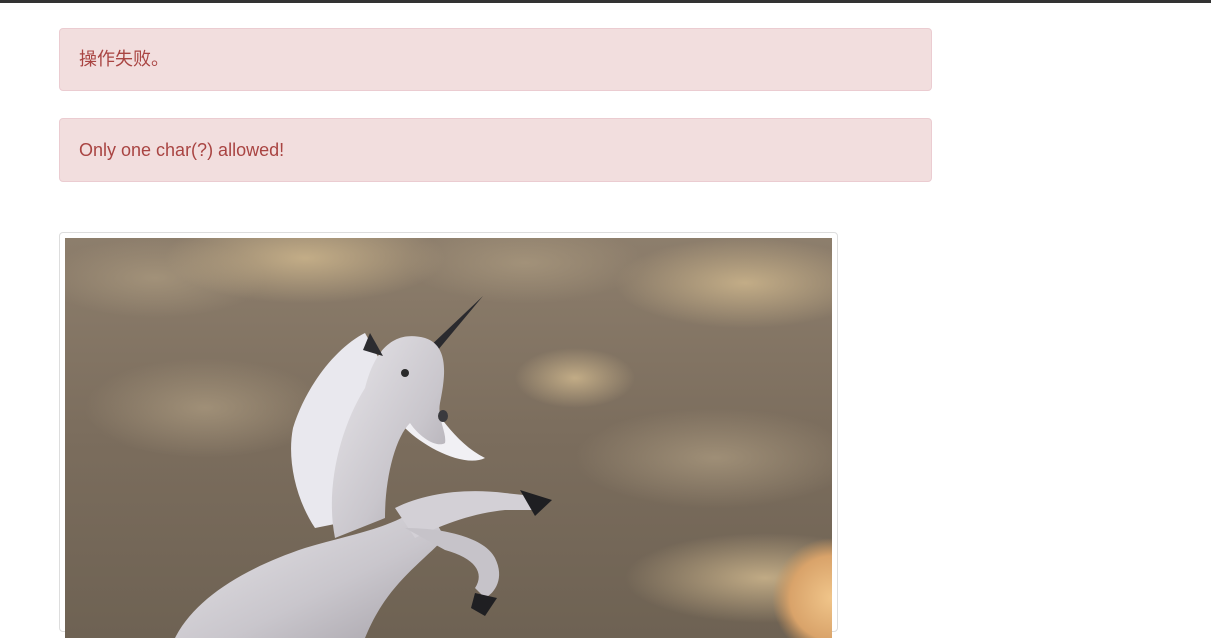 The image size is (1211, 638). I want to click on error-alert-text: 操作失败。, so click(124, 59).